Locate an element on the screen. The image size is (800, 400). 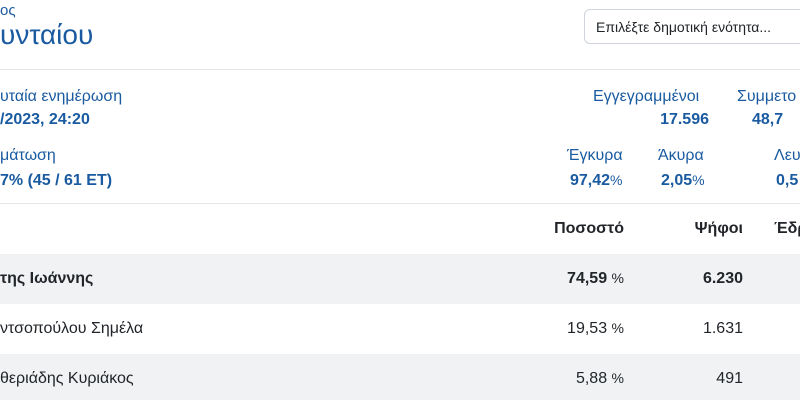
col-header-votes: Ψήφοι is located at coordinates (718, 228).